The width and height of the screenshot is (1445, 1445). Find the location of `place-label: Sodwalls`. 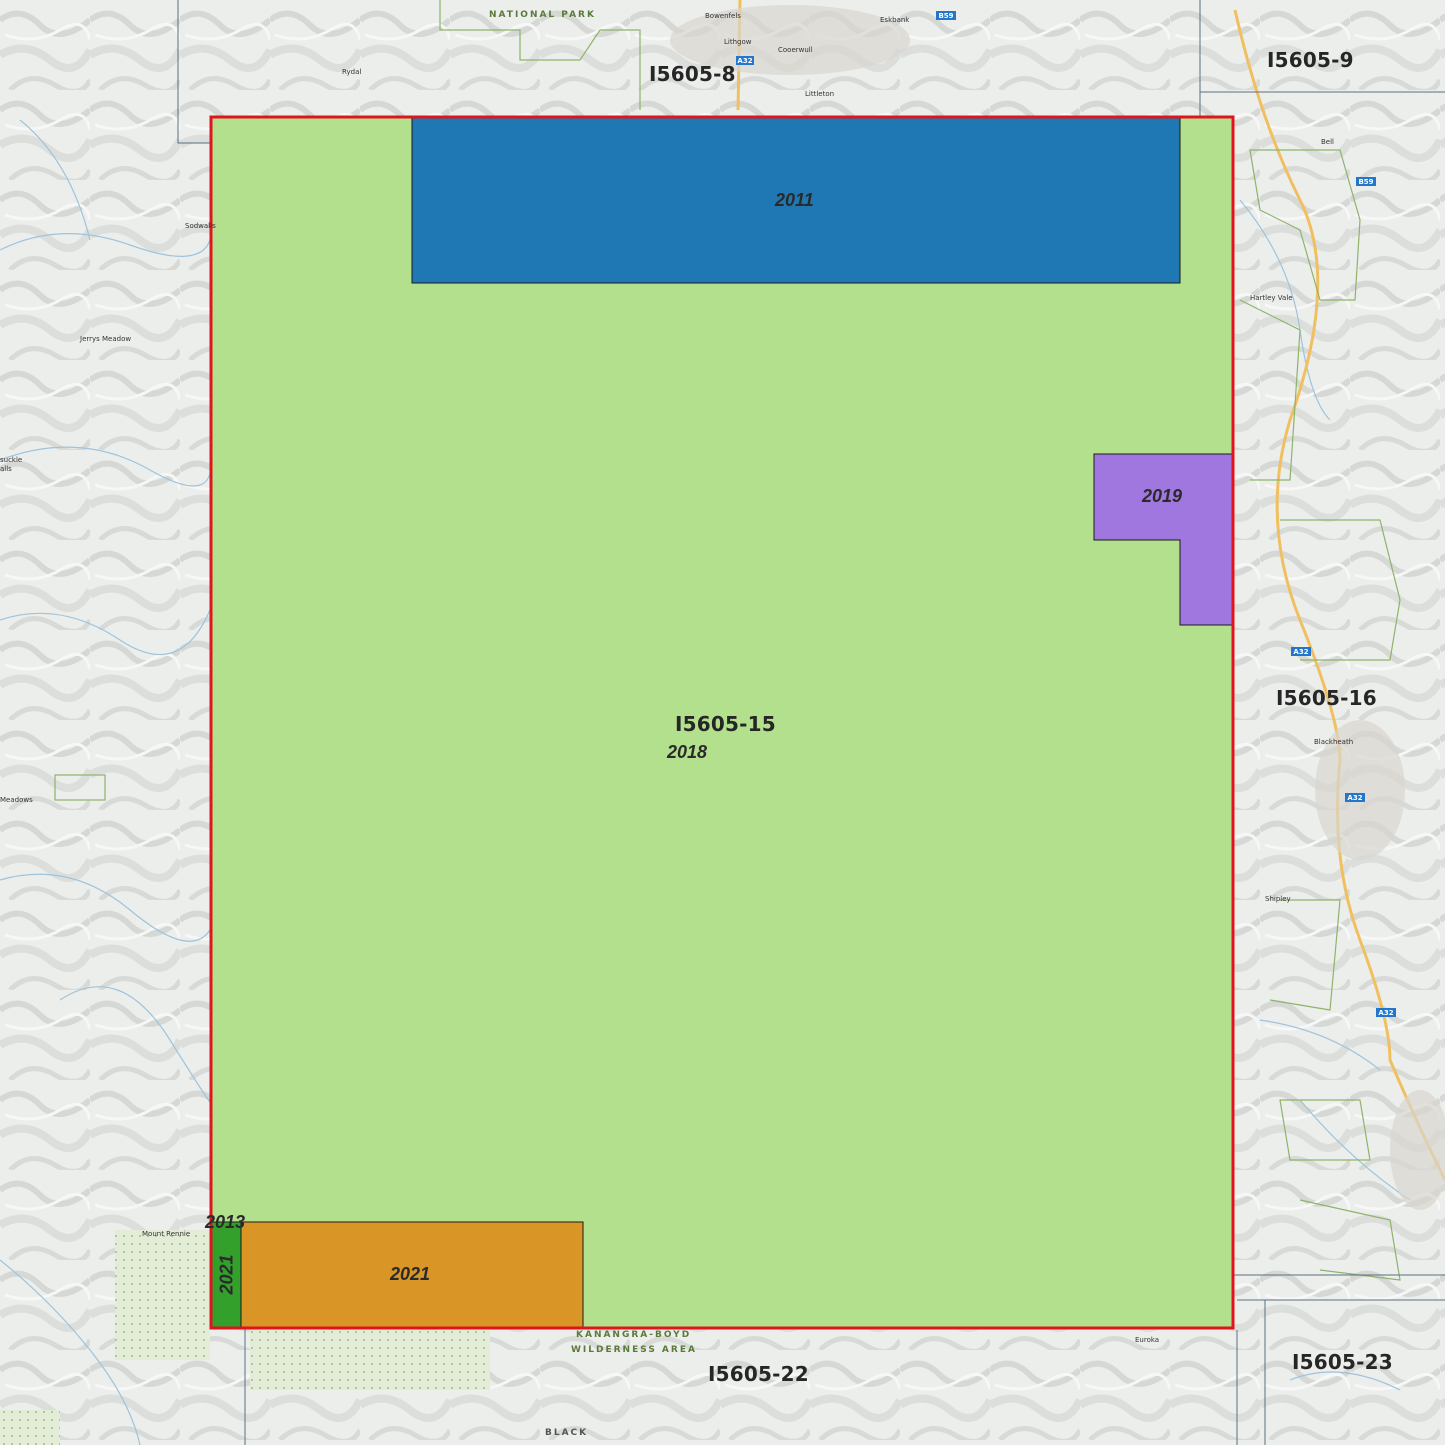

place-label: Sodwalls is located at coordinates (200, 226).